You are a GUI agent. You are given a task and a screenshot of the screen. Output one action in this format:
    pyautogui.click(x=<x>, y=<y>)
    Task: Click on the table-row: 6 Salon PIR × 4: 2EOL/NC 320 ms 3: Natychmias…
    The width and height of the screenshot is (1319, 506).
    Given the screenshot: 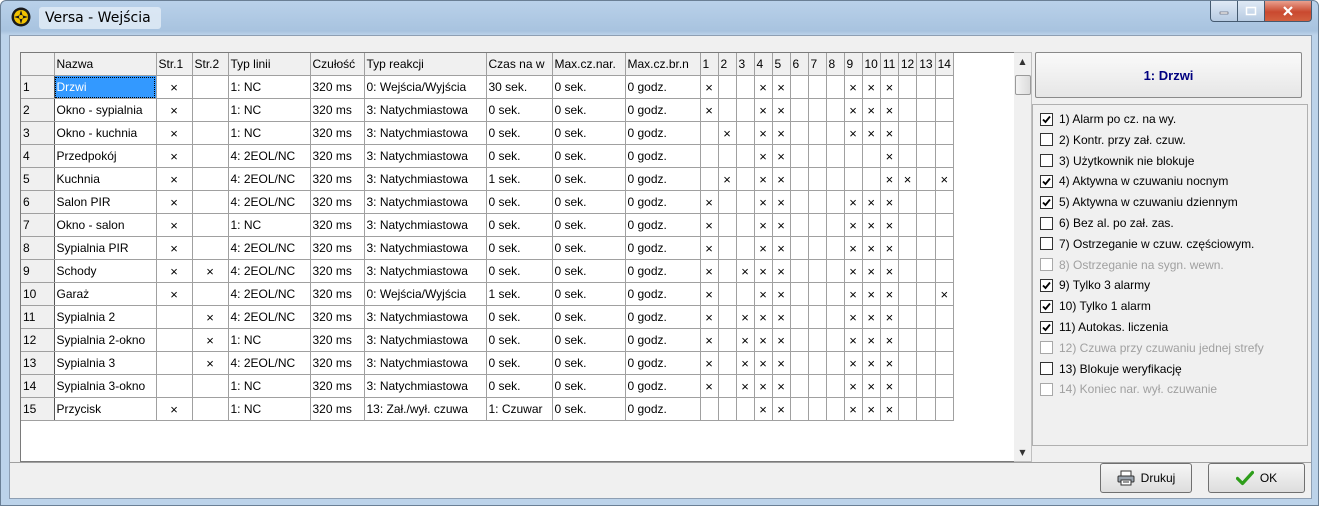 What is the action you would take?
    pyautogui.click(x=487, y=202)
    